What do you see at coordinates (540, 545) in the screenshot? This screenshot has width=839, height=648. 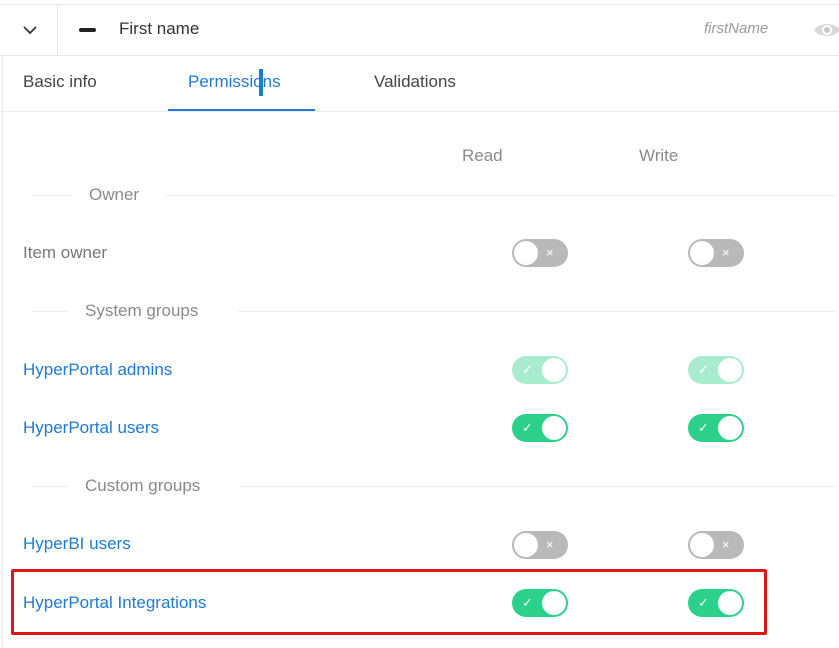 I see `toggle-hyperbi-users-read: ×` at bounding box center [540, 545].